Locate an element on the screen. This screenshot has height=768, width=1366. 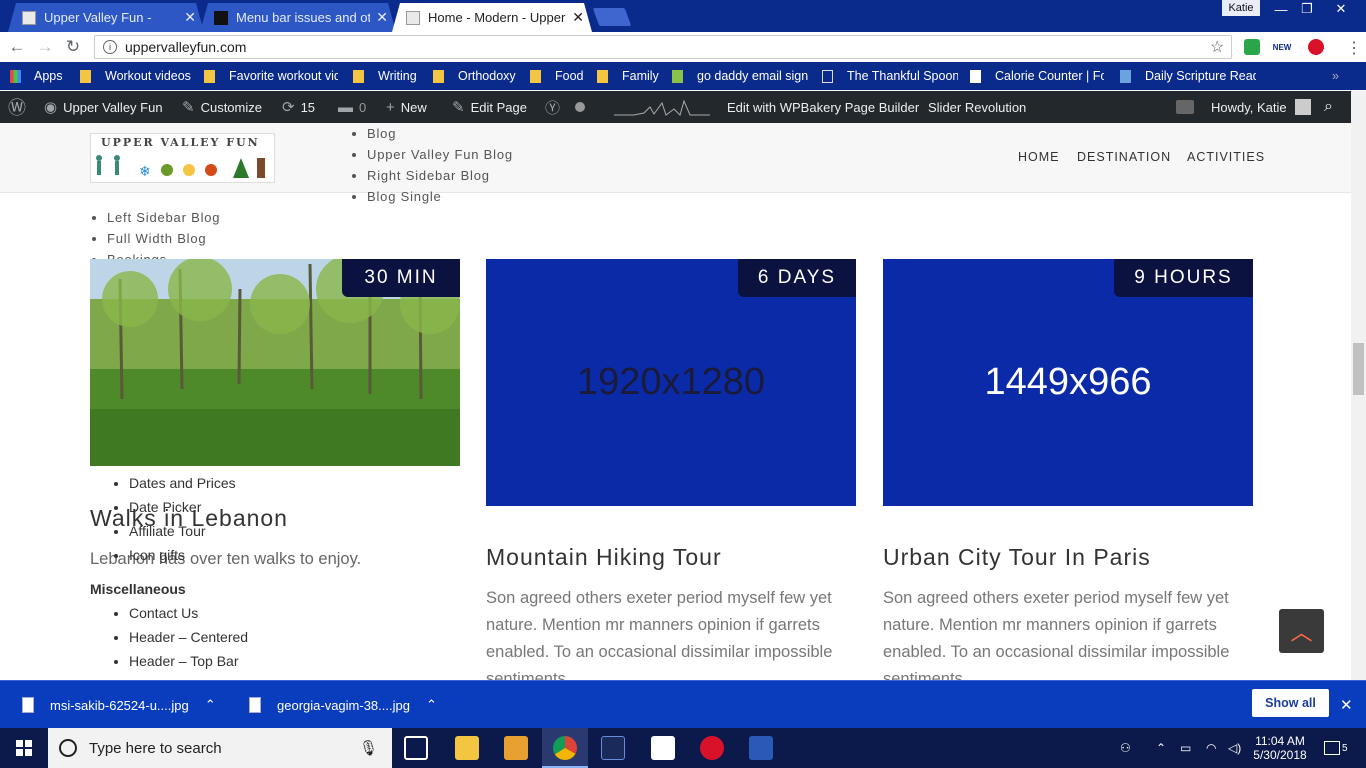
bookmark-folder: Family is located at coordinates (630, 76).